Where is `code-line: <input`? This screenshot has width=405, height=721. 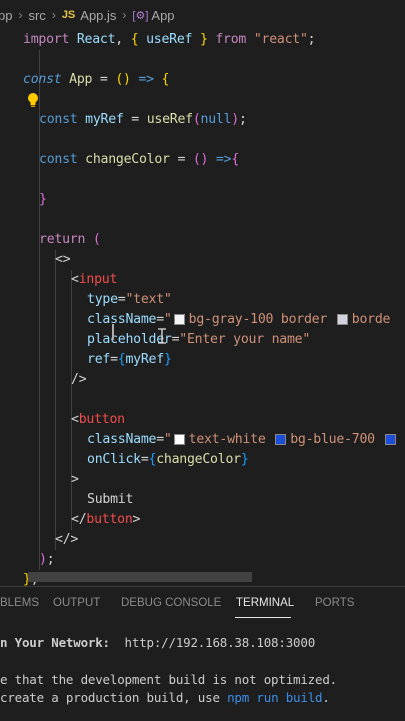 code-line: <input is located at coordinates (94, 279).